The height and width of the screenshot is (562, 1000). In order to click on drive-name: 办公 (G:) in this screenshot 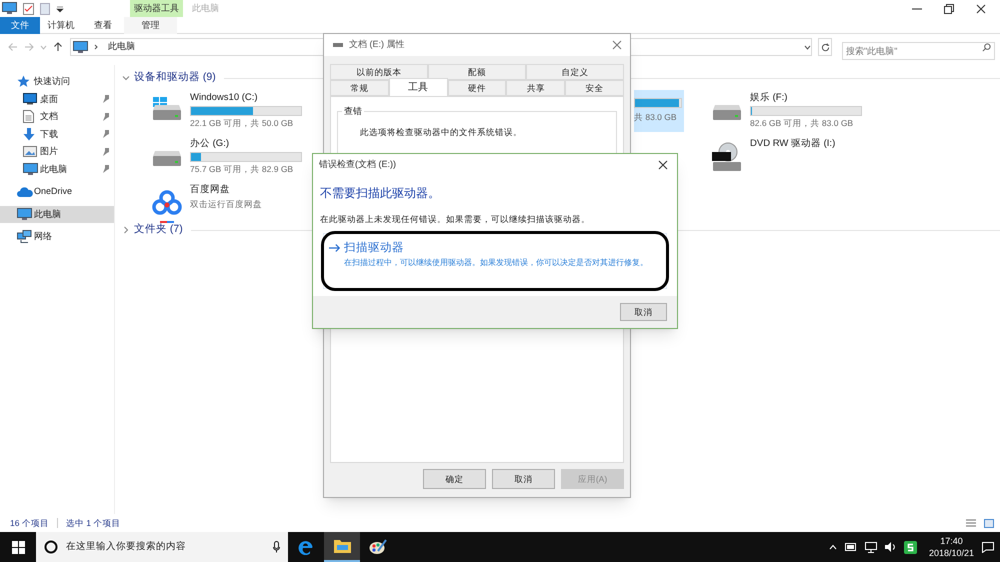, I will do `click(210, 144)`.